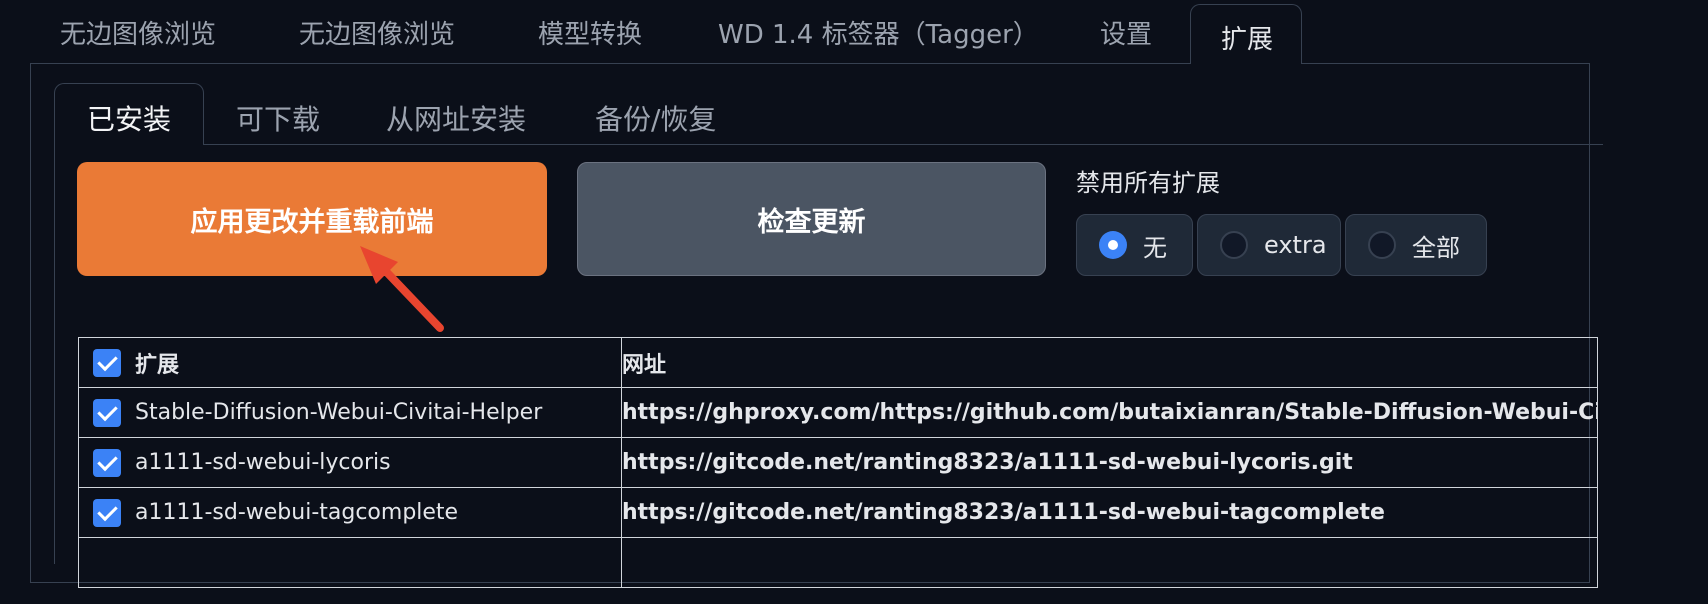 The image size is (1708, 604). I want to click on sub-tab-divider, so click(903, 144).